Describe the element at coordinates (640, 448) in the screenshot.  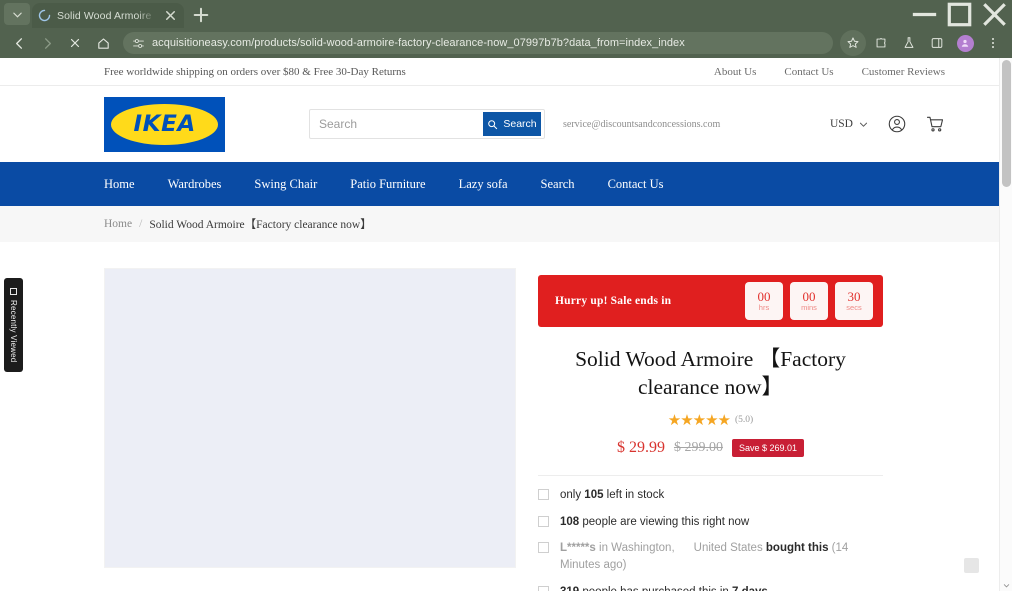
I see `current-price: $ 29.99` at that location.